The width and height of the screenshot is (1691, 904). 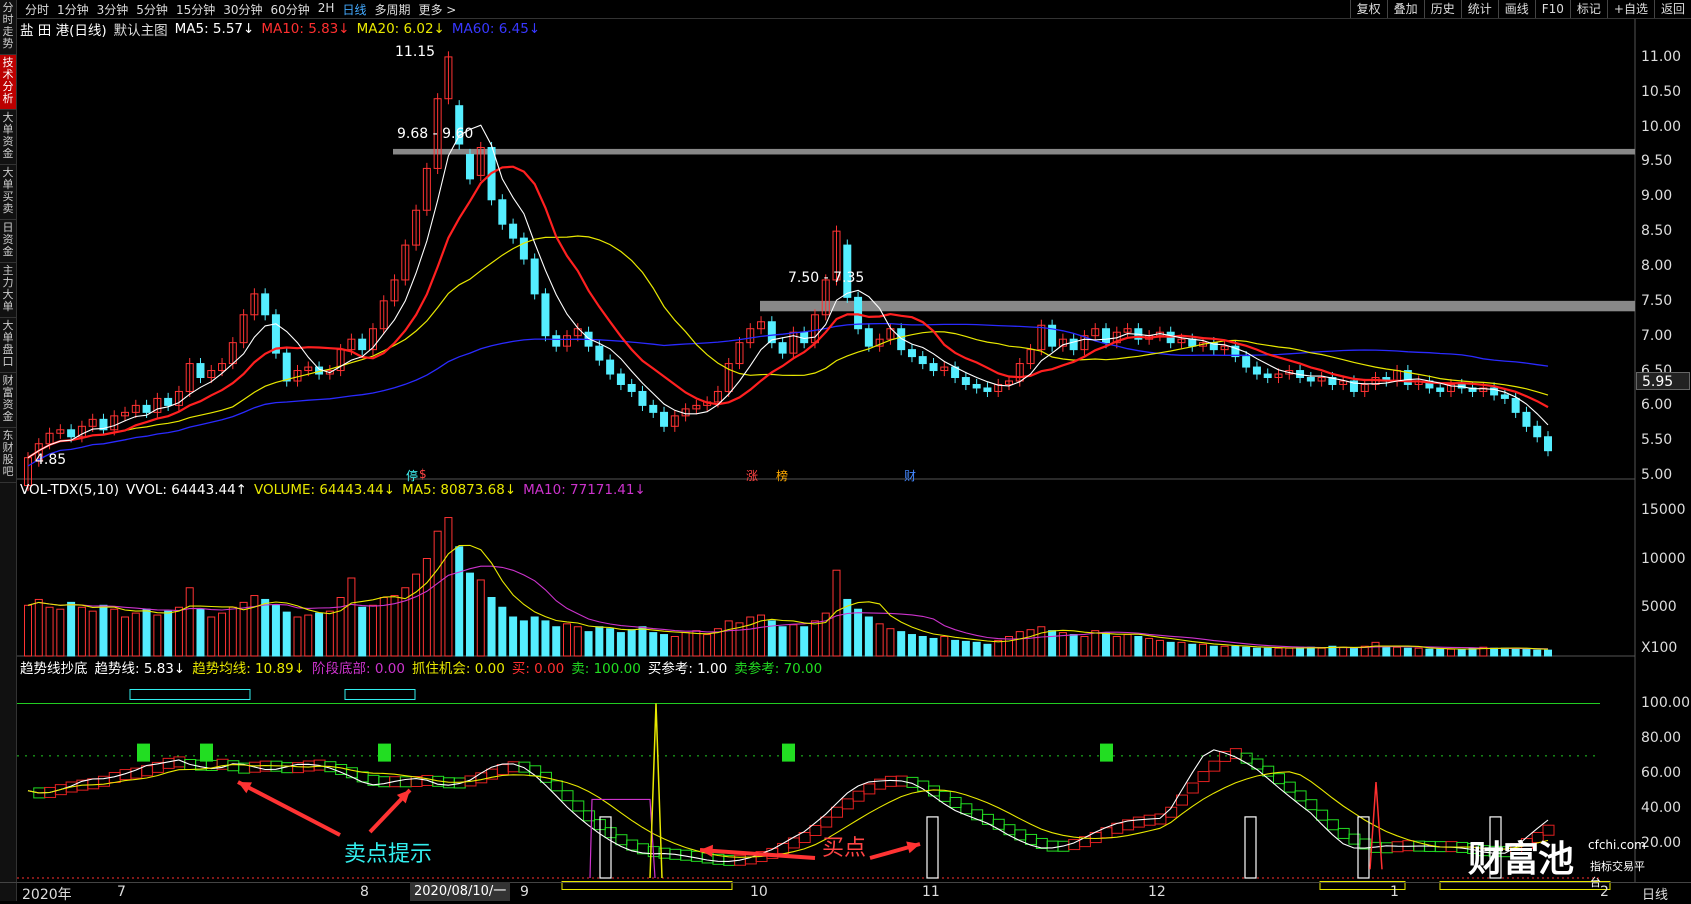 I want to click on ind-name: 趋势线抄底, so click(x=54, y=667).